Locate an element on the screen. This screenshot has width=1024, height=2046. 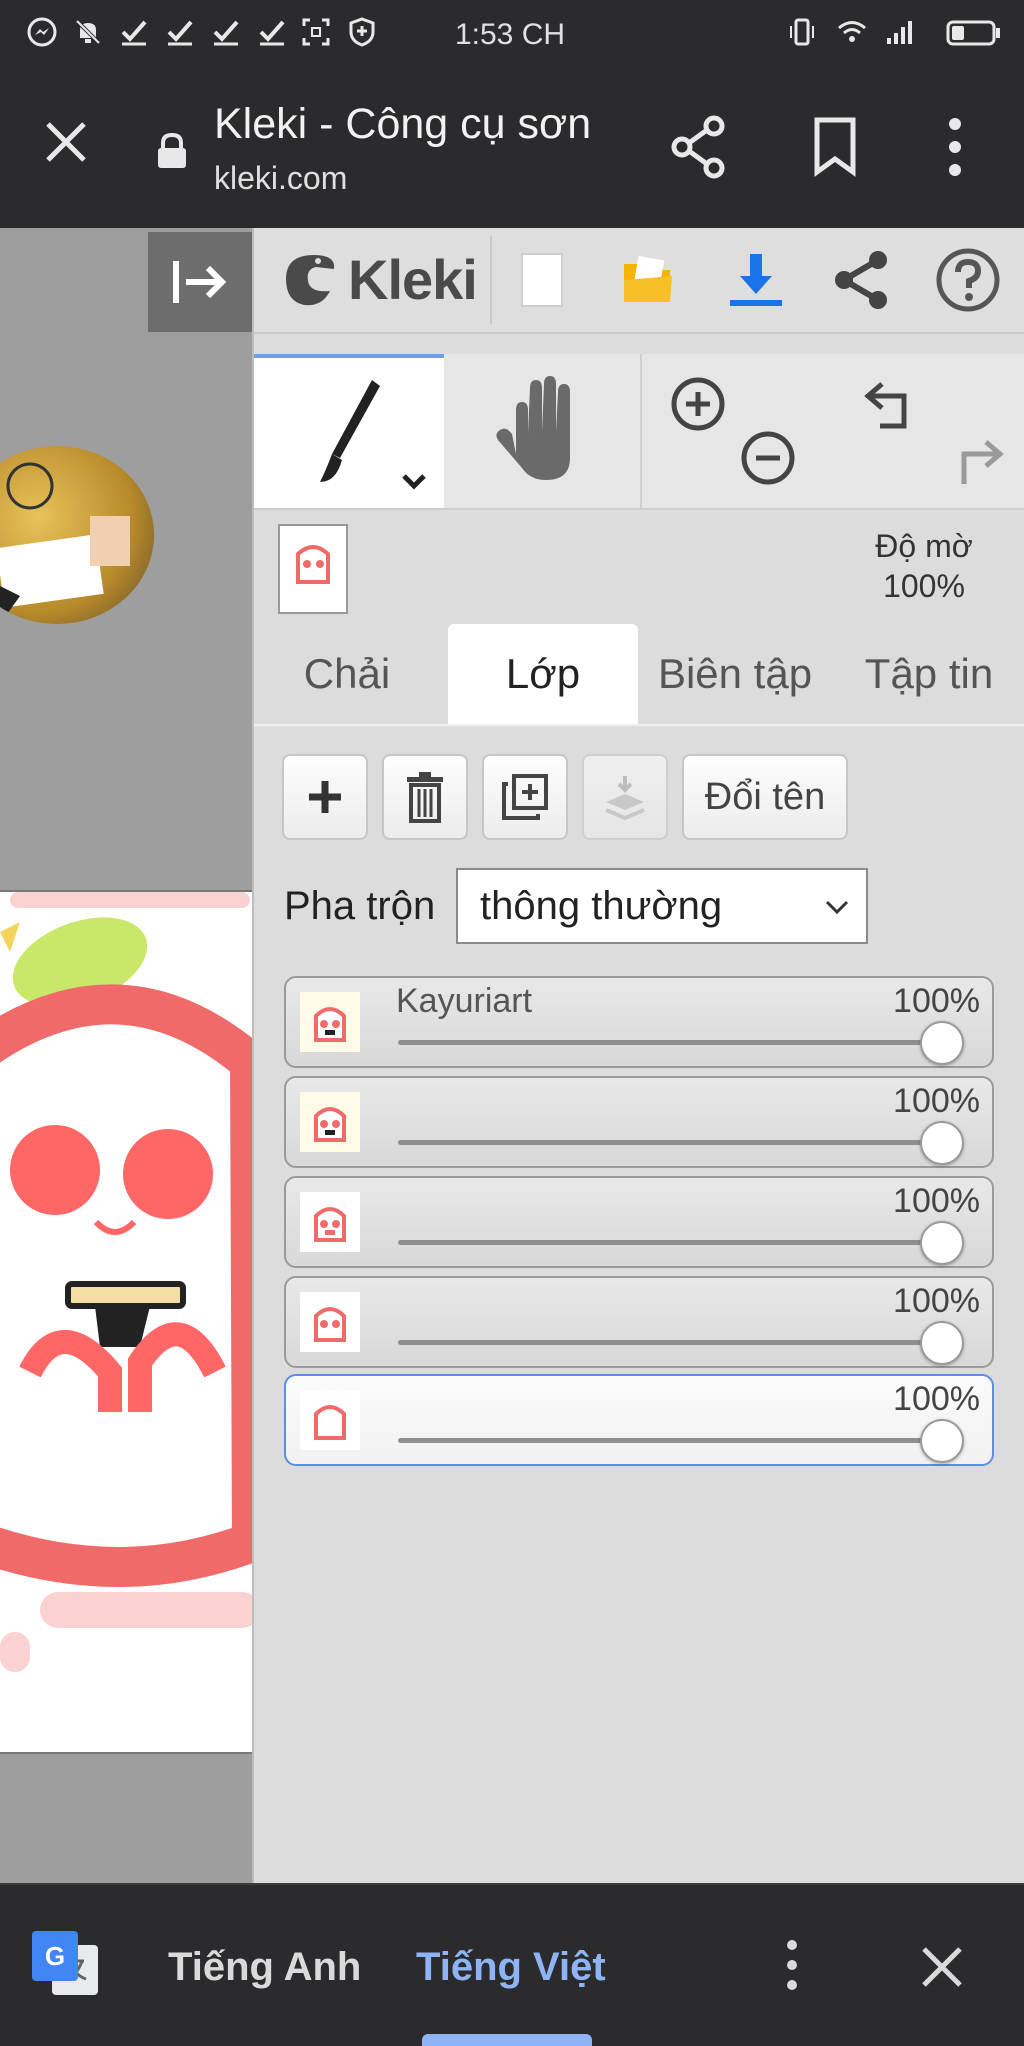
bookmark-button is located at coordinates (835, 147).